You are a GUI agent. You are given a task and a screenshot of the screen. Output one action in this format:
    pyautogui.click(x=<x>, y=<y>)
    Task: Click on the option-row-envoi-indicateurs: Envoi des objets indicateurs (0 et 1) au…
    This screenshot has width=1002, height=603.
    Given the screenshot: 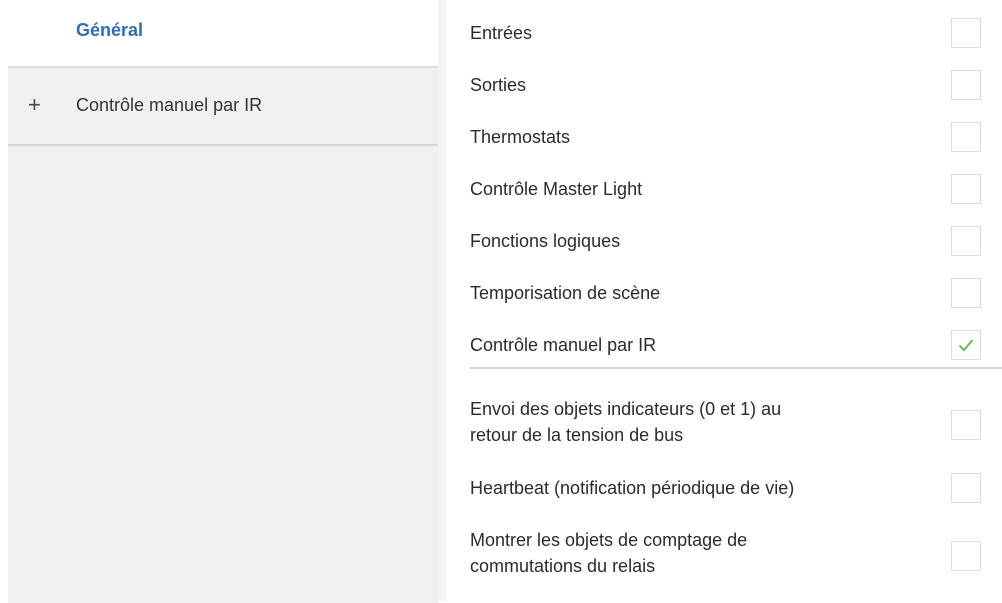 What is the action you would take?
    pyautogui.click(x=724, y=424)
    